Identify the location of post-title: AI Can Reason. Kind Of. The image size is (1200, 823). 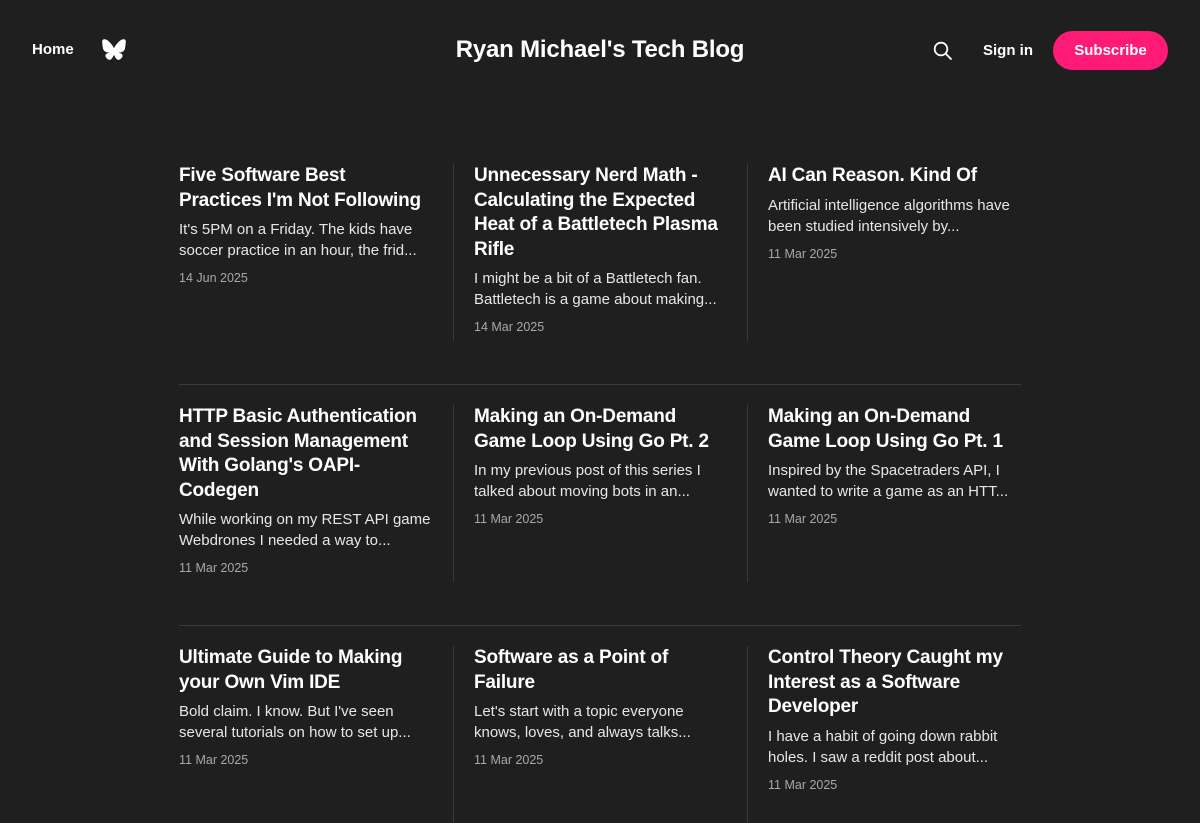
(894, 176).